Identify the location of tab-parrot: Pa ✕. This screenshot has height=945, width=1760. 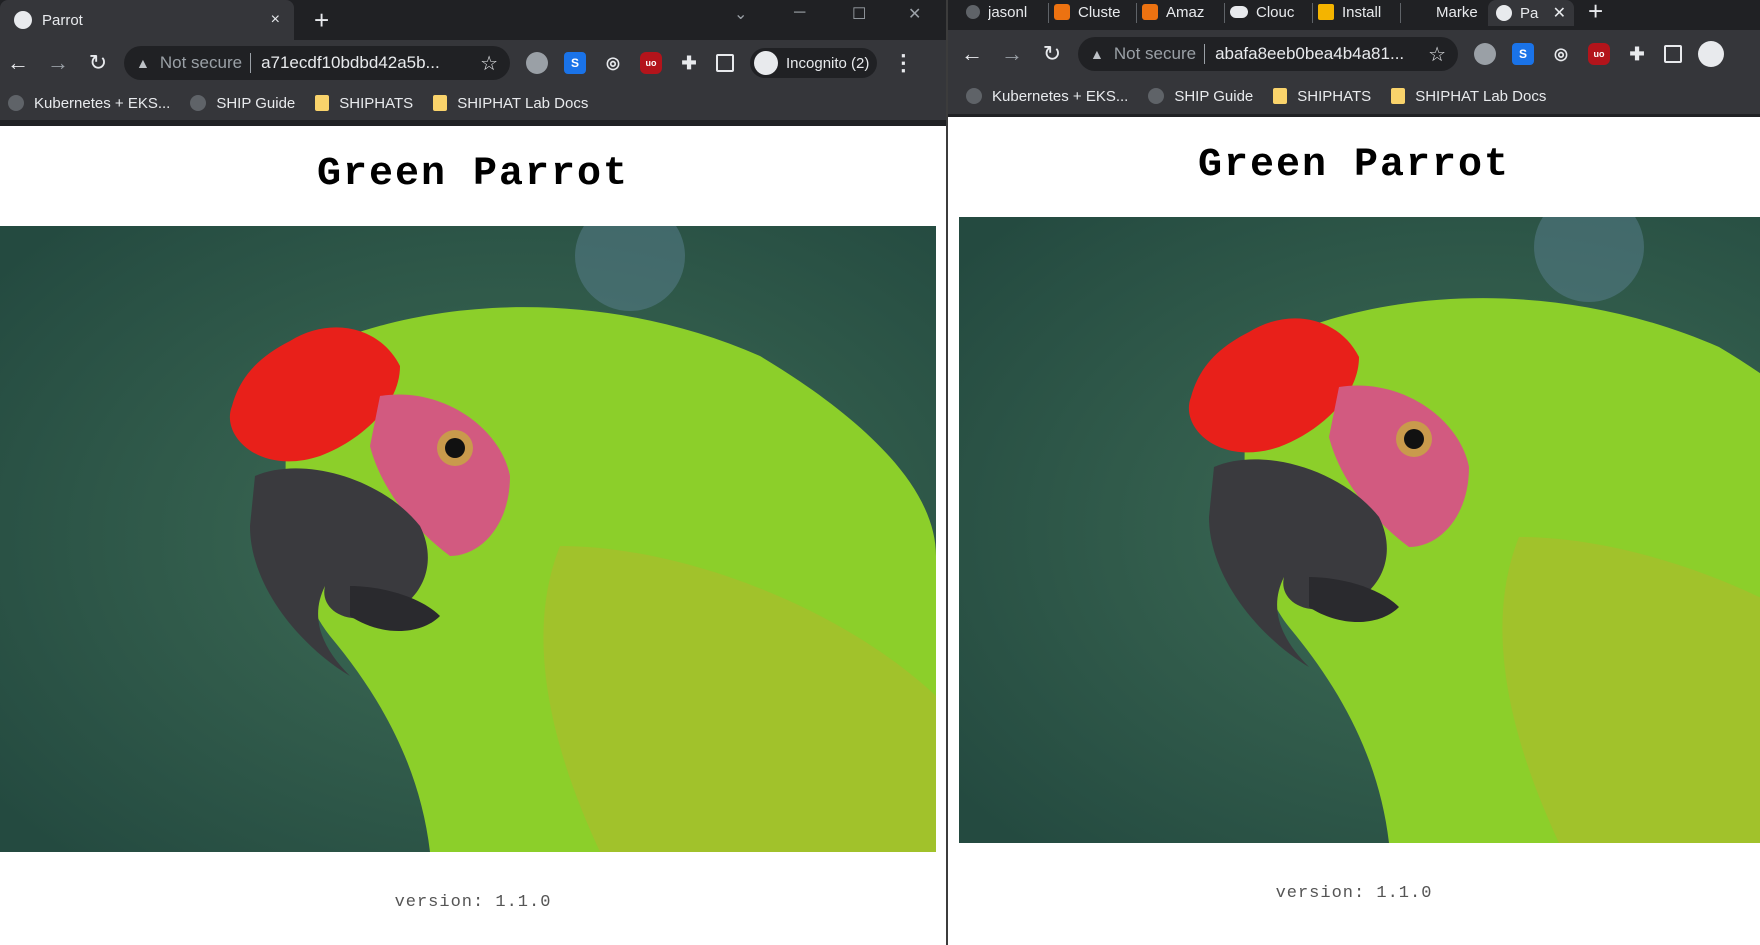
(1531, 13).